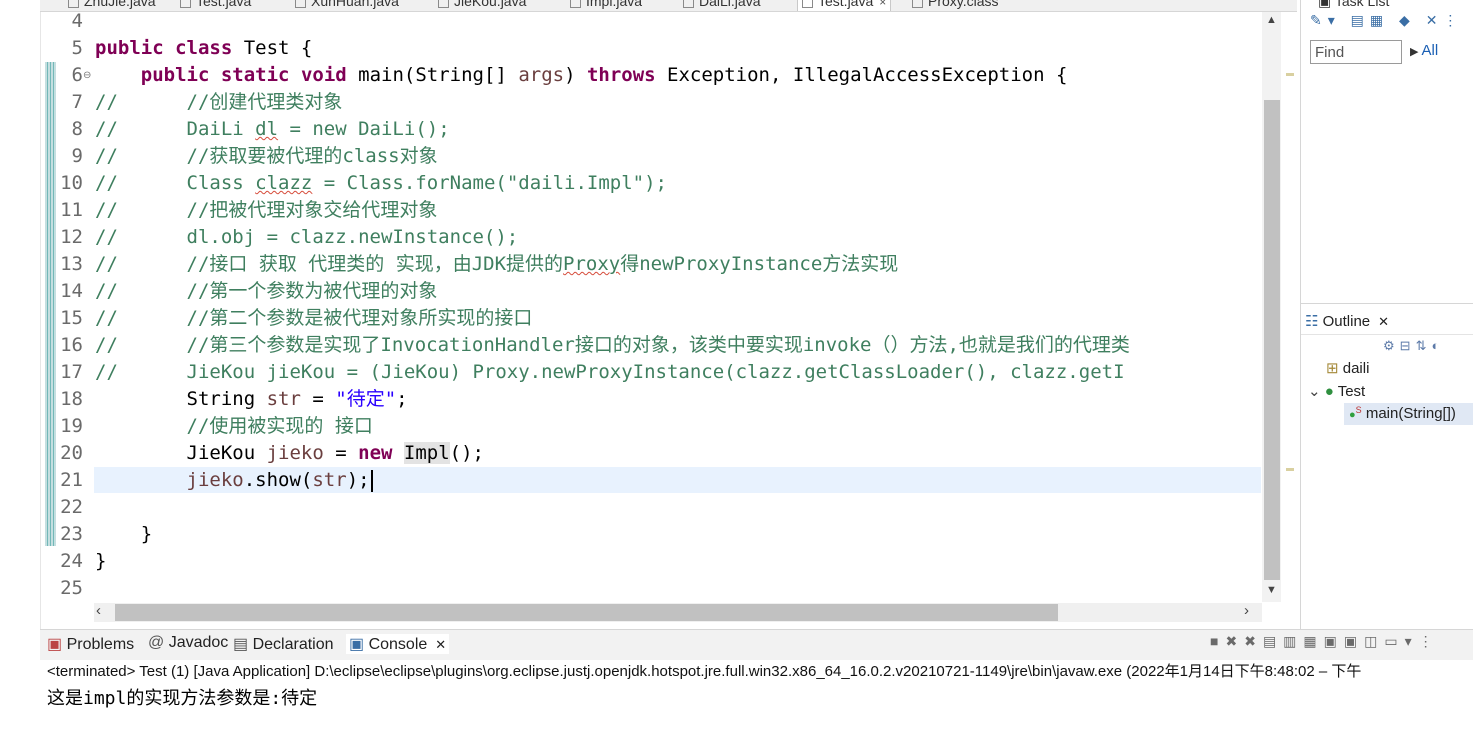 The height and width of the screenshot is (750, 1473). What do you see at coordinates (1293, 641) in the screenshot?
I see `scroll-lock-icon: ▥` at bounding box center [1293, 641].